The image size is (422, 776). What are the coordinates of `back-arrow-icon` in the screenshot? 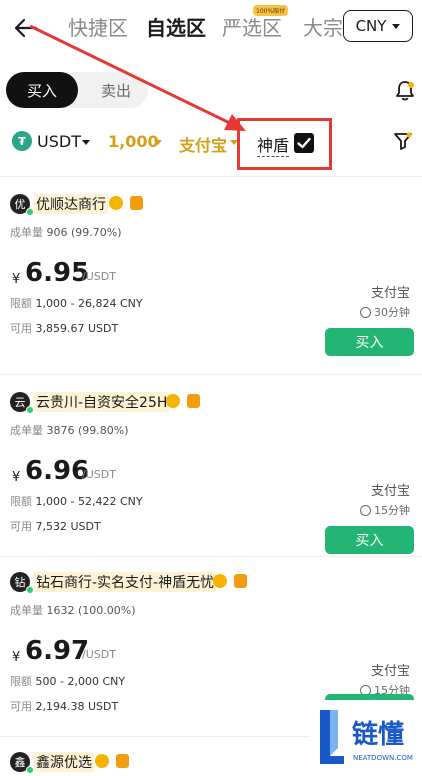 It's located at (26, 28).